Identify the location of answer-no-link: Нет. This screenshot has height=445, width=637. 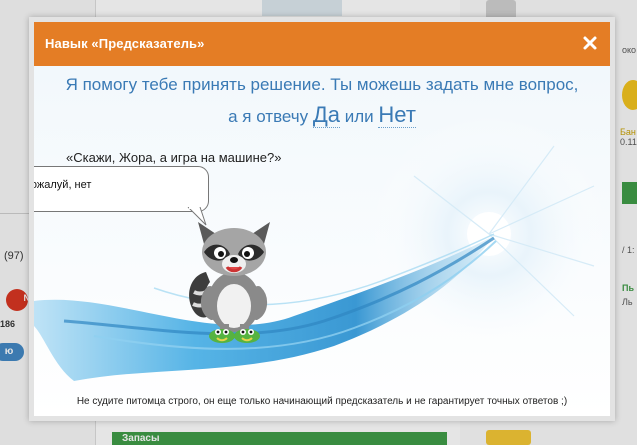
(397, 115).